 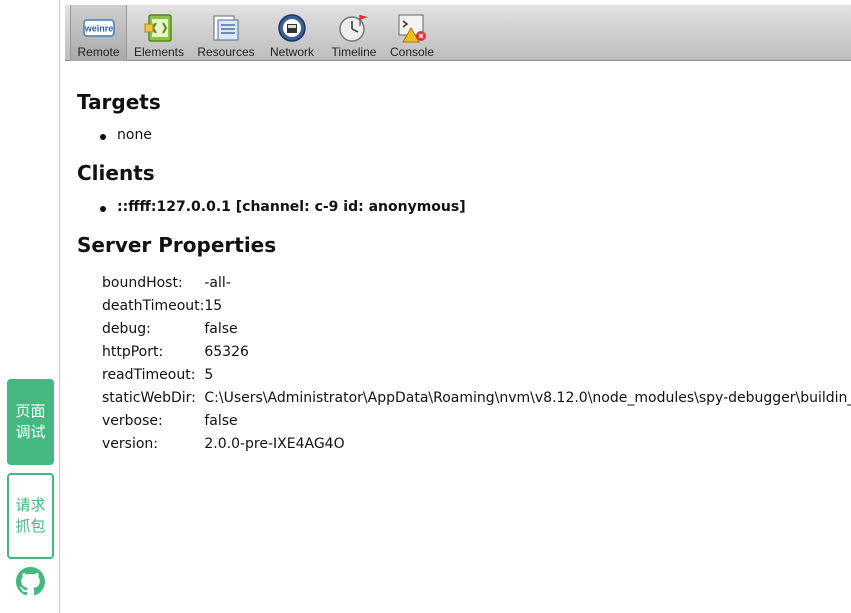 What do you see at coordinates (30, 306) in the screenshot?
I see `left-rail: 页面 调试 请求 抓包` at bounding box center [30, 306].